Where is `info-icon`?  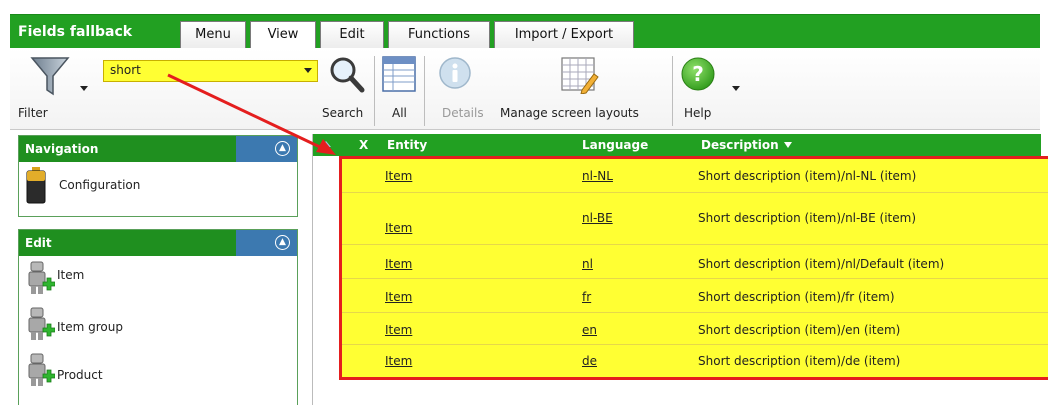 info-icon is located at coordinates (455, 73).